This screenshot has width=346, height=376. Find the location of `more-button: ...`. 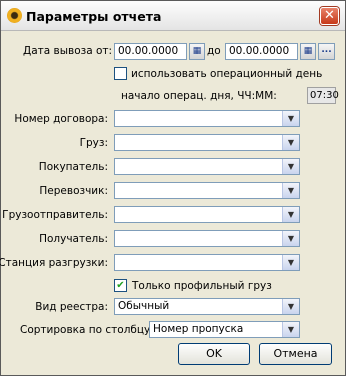

more-button: ... is located at coordinates (326, 51).